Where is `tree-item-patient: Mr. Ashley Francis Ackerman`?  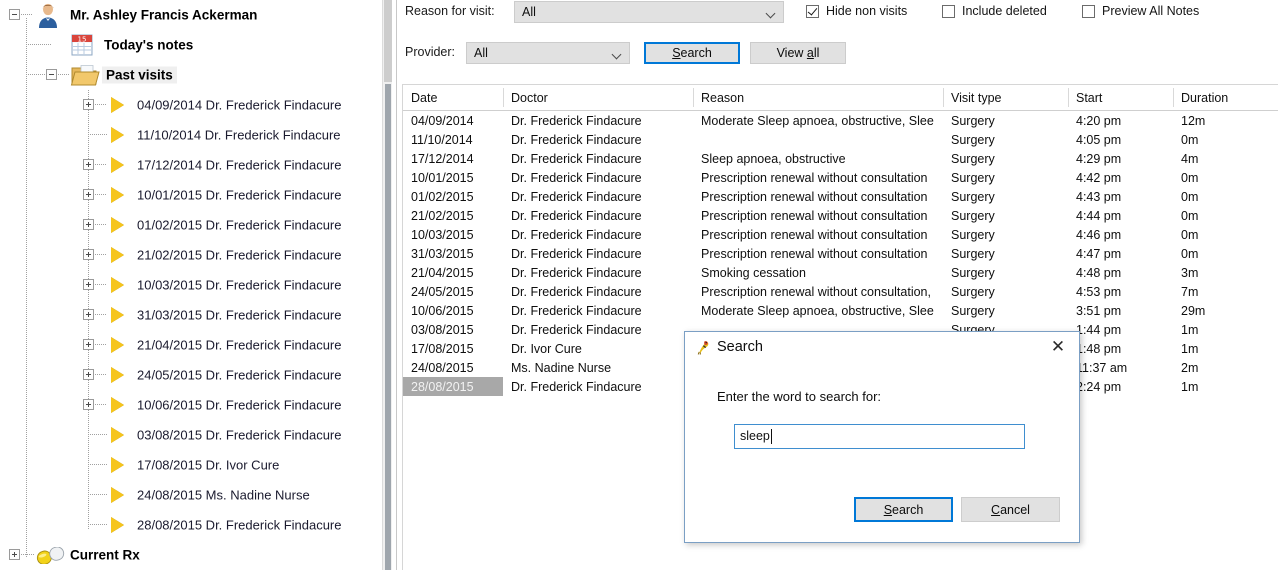 tree-item-patient: Mr. Ashley Francis Ackerman is located at coordinates (191, 15).